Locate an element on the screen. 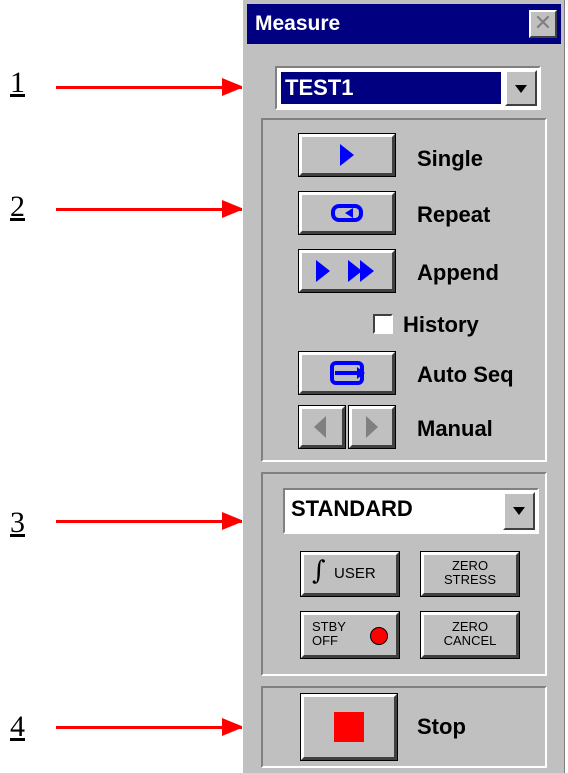  callout-4-arrow is located at coordinates (150, 727).